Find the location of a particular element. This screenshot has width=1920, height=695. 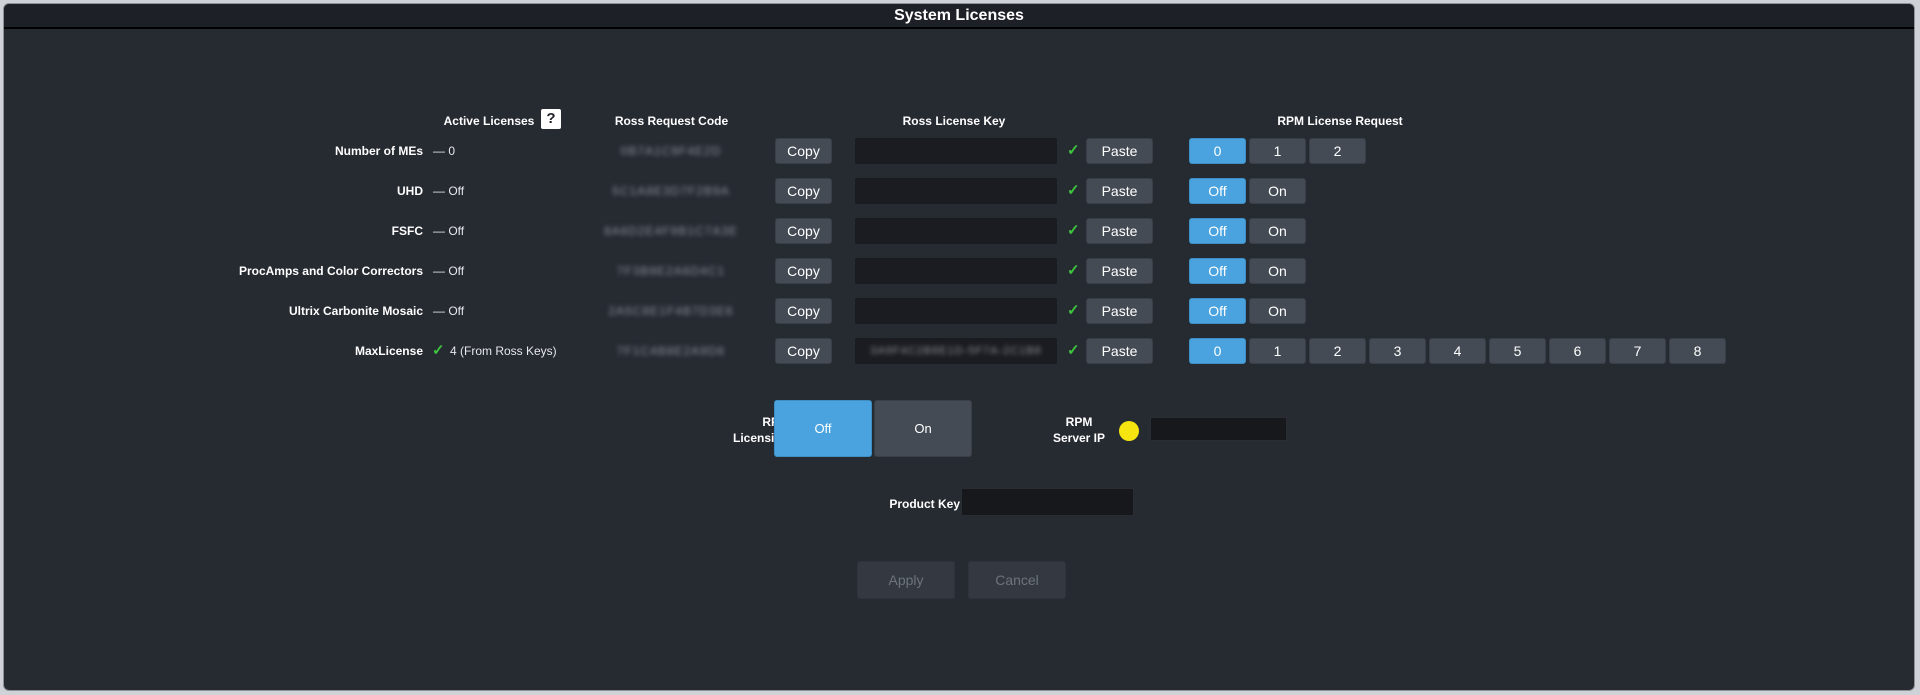

help-icon: ? is located at coordinates (551, 119).